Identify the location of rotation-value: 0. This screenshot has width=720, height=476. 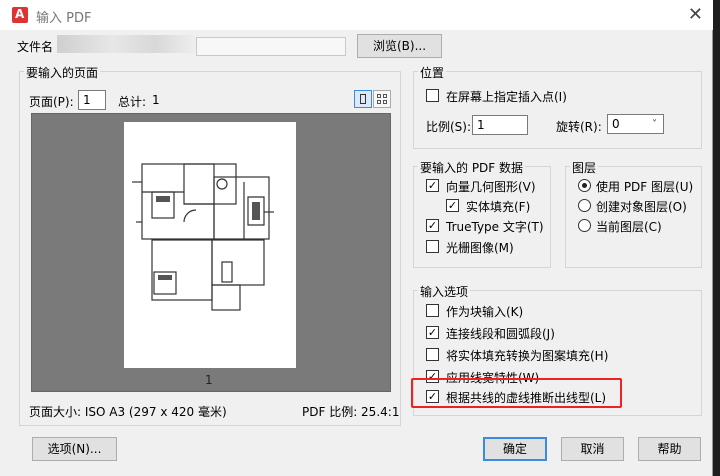
(616, 124).